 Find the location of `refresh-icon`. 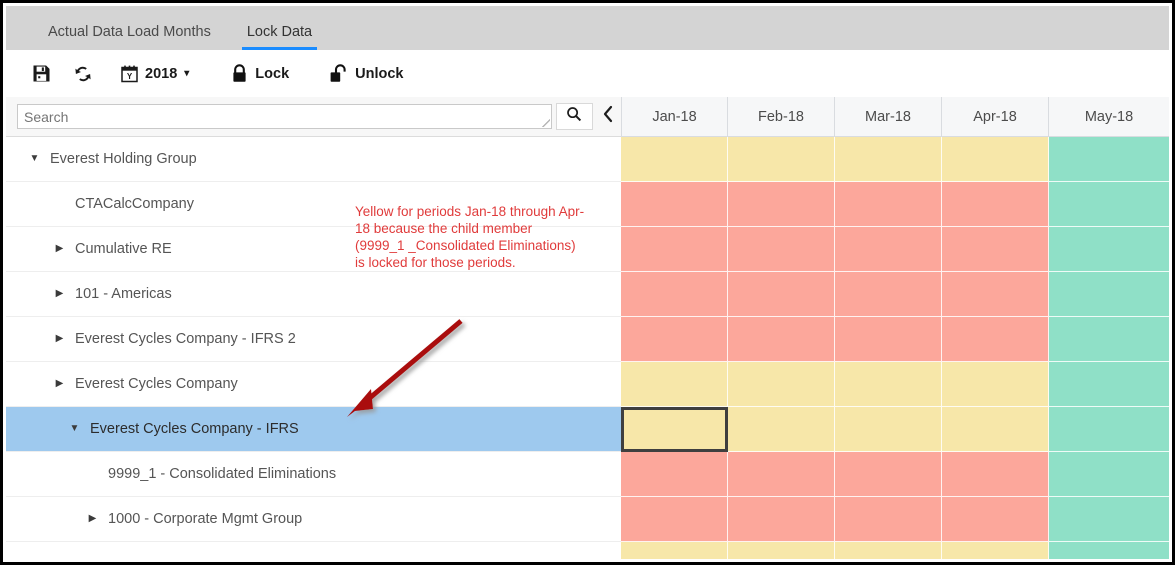

refresh-icon is located at coordinates (83, 74).